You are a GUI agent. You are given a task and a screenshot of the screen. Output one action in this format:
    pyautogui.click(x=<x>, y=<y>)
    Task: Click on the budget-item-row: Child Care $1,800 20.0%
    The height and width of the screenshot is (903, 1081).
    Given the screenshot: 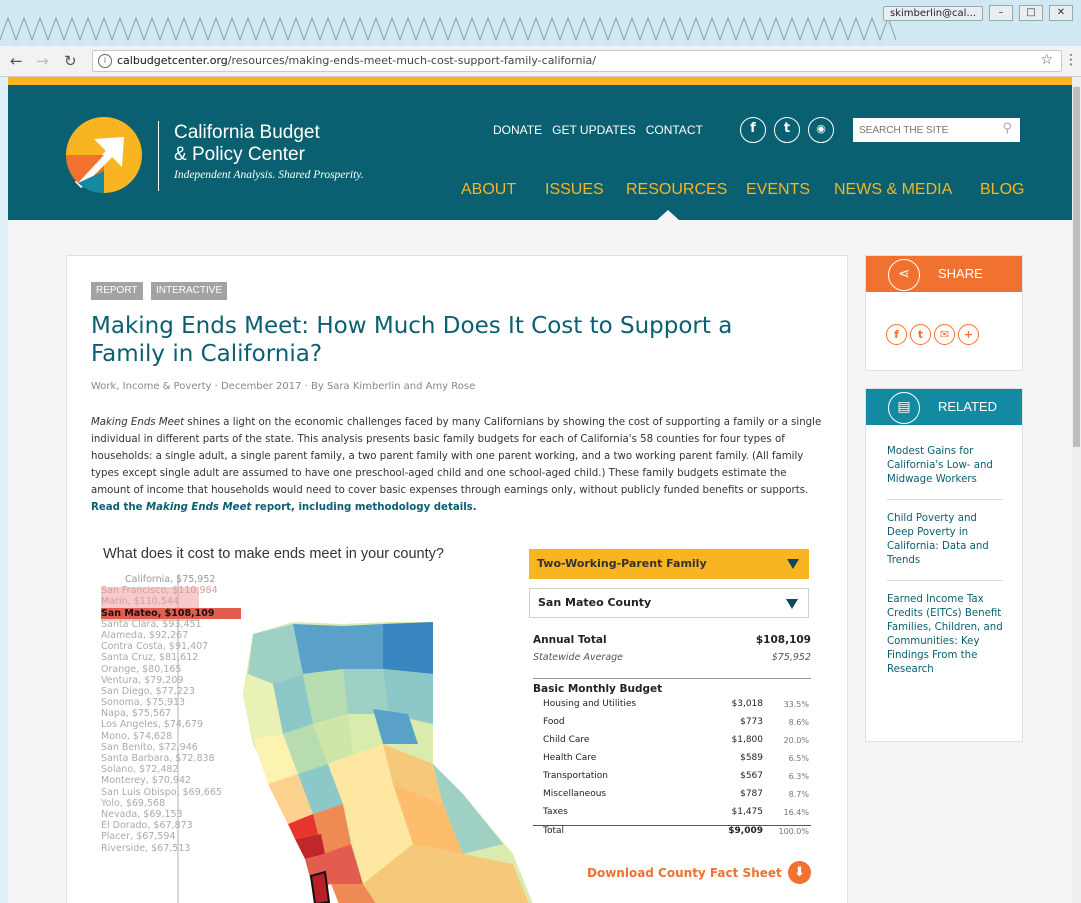 What is the action you would take?
    pyautogui.click(x=672, y=744)
    